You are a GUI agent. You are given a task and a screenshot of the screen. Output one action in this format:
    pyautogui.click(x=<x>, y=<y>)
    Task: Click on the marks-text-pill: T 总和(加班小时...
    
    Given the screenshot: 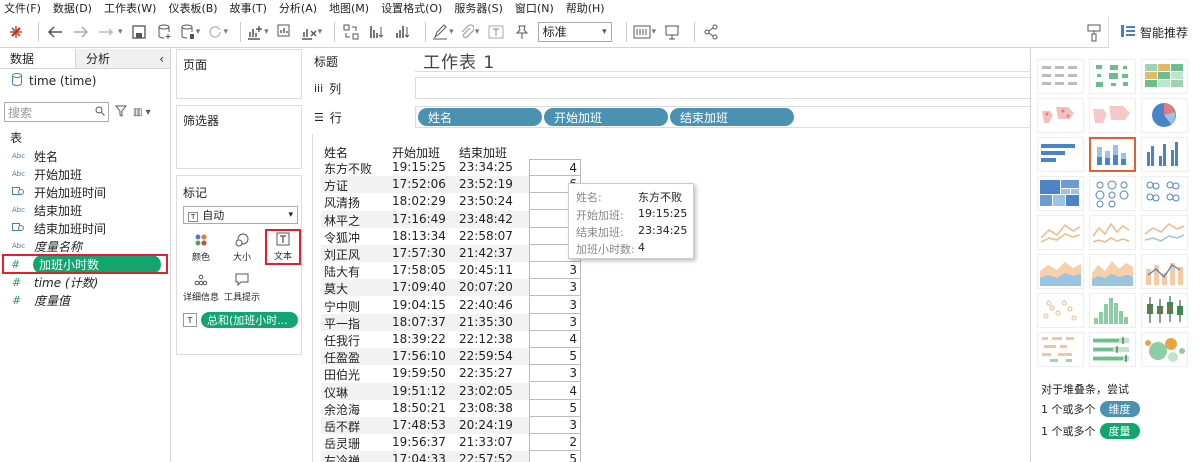 What is the action you would take?
    pyautogui.click(x=240, y=320)
    